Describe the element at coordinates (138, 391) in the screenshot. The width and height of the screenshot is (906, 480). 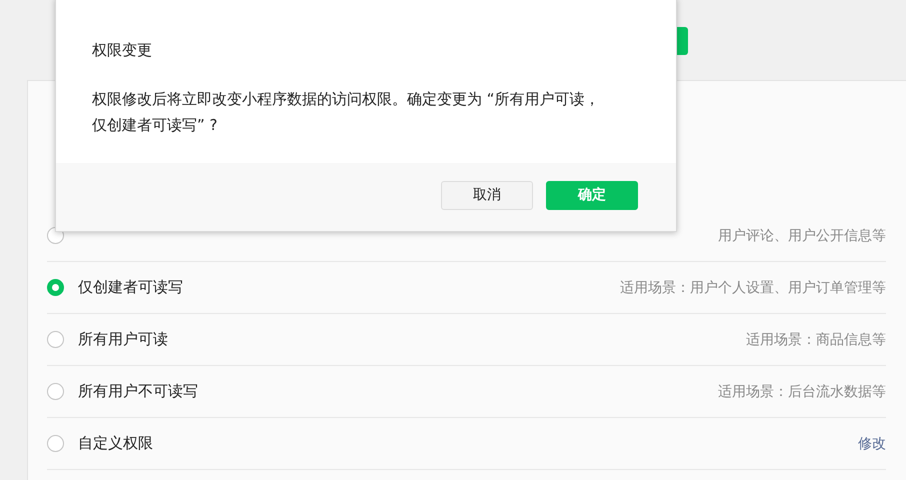
I see `option-label: 所有用户不可读写` at that location.